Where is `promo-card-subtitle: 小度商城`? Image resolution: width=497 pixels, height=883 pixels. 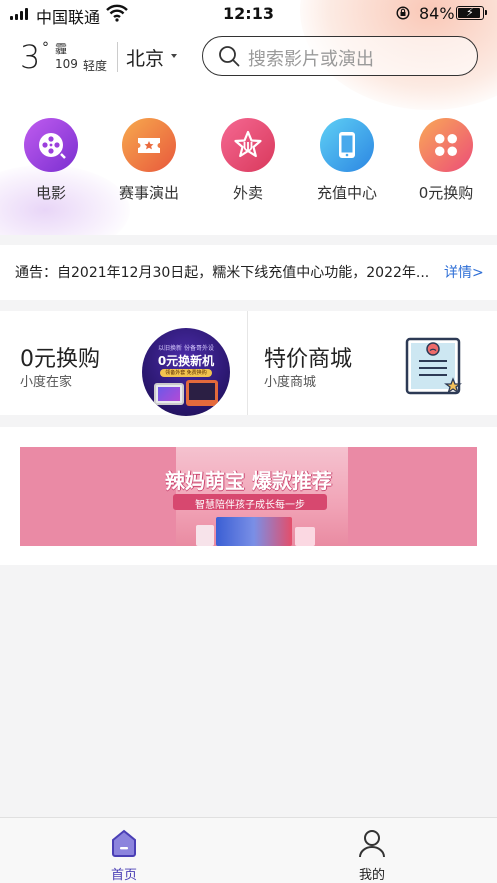 promo-card-subtitle: 小度商城 is located at coordinates (290, 382).